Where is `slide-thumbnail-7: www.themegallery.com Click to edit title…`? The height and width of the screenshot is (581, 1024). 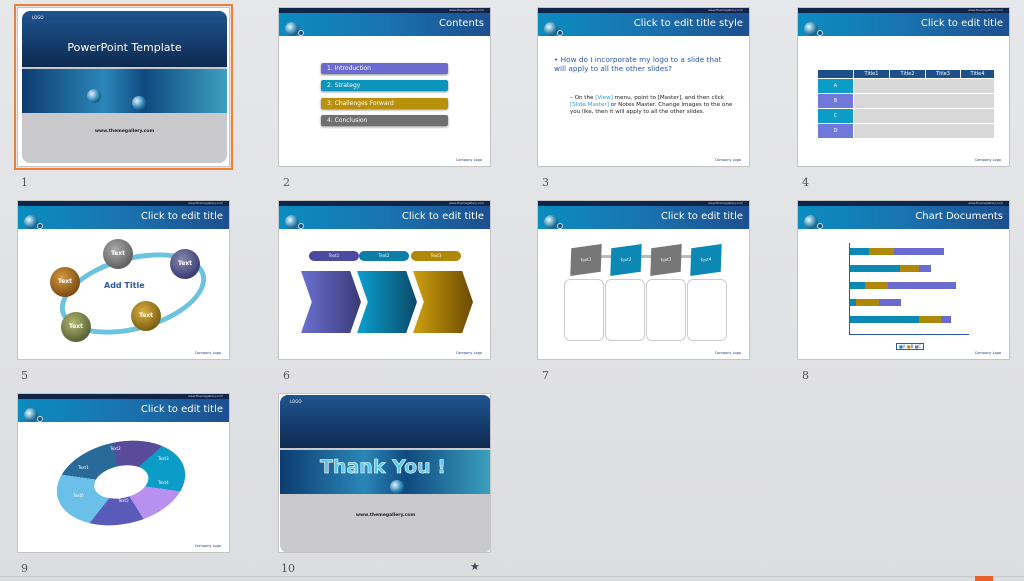 slide-thumbnail-7: www.themegallery.com Click to edit title… is located at coordinates (643, 280).